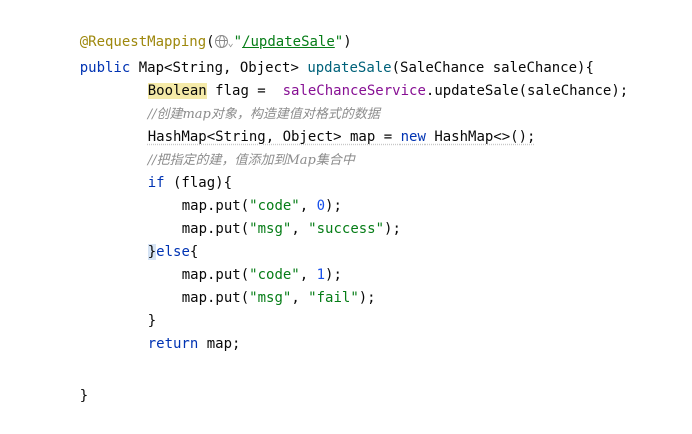 This screenshot has width=692, height=434. I want to click on code-line-12: map.put("msg", "fail");, so click(278, 298).